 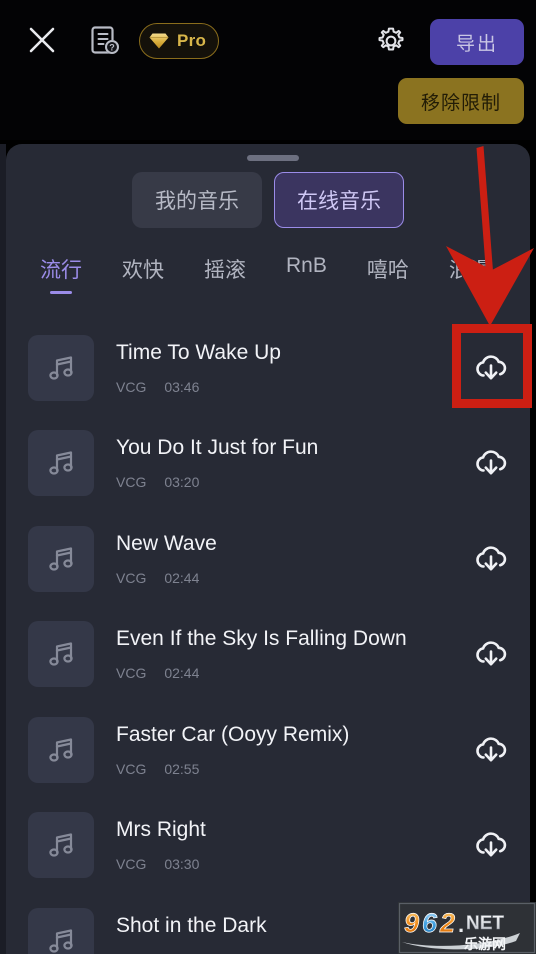 I want to click on song-row: Even If the Sky Is Falling Down VCG 02:44, so click(x=268, y=655).